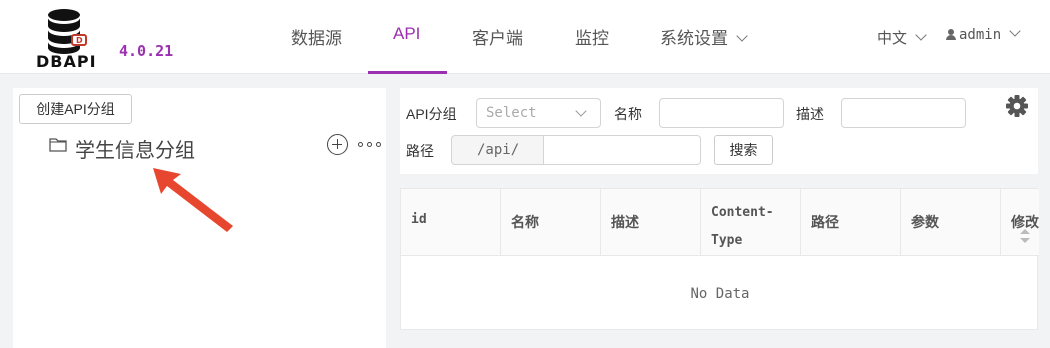 The width and height of the screenshot is (1050, 348). I want to click on path-label: 路径, so click(420, 151).